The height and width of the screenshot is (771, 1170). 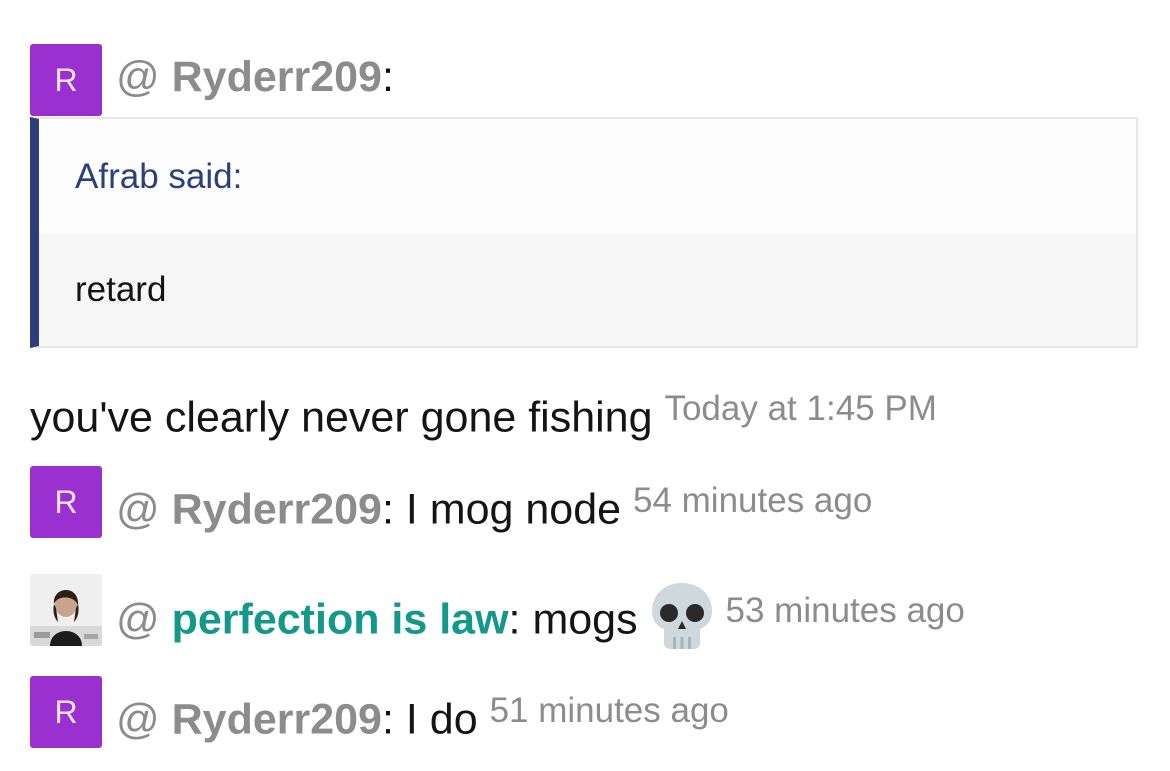 I want to click on quote-author-text: Afrab said:, so click(x=159, y=176).